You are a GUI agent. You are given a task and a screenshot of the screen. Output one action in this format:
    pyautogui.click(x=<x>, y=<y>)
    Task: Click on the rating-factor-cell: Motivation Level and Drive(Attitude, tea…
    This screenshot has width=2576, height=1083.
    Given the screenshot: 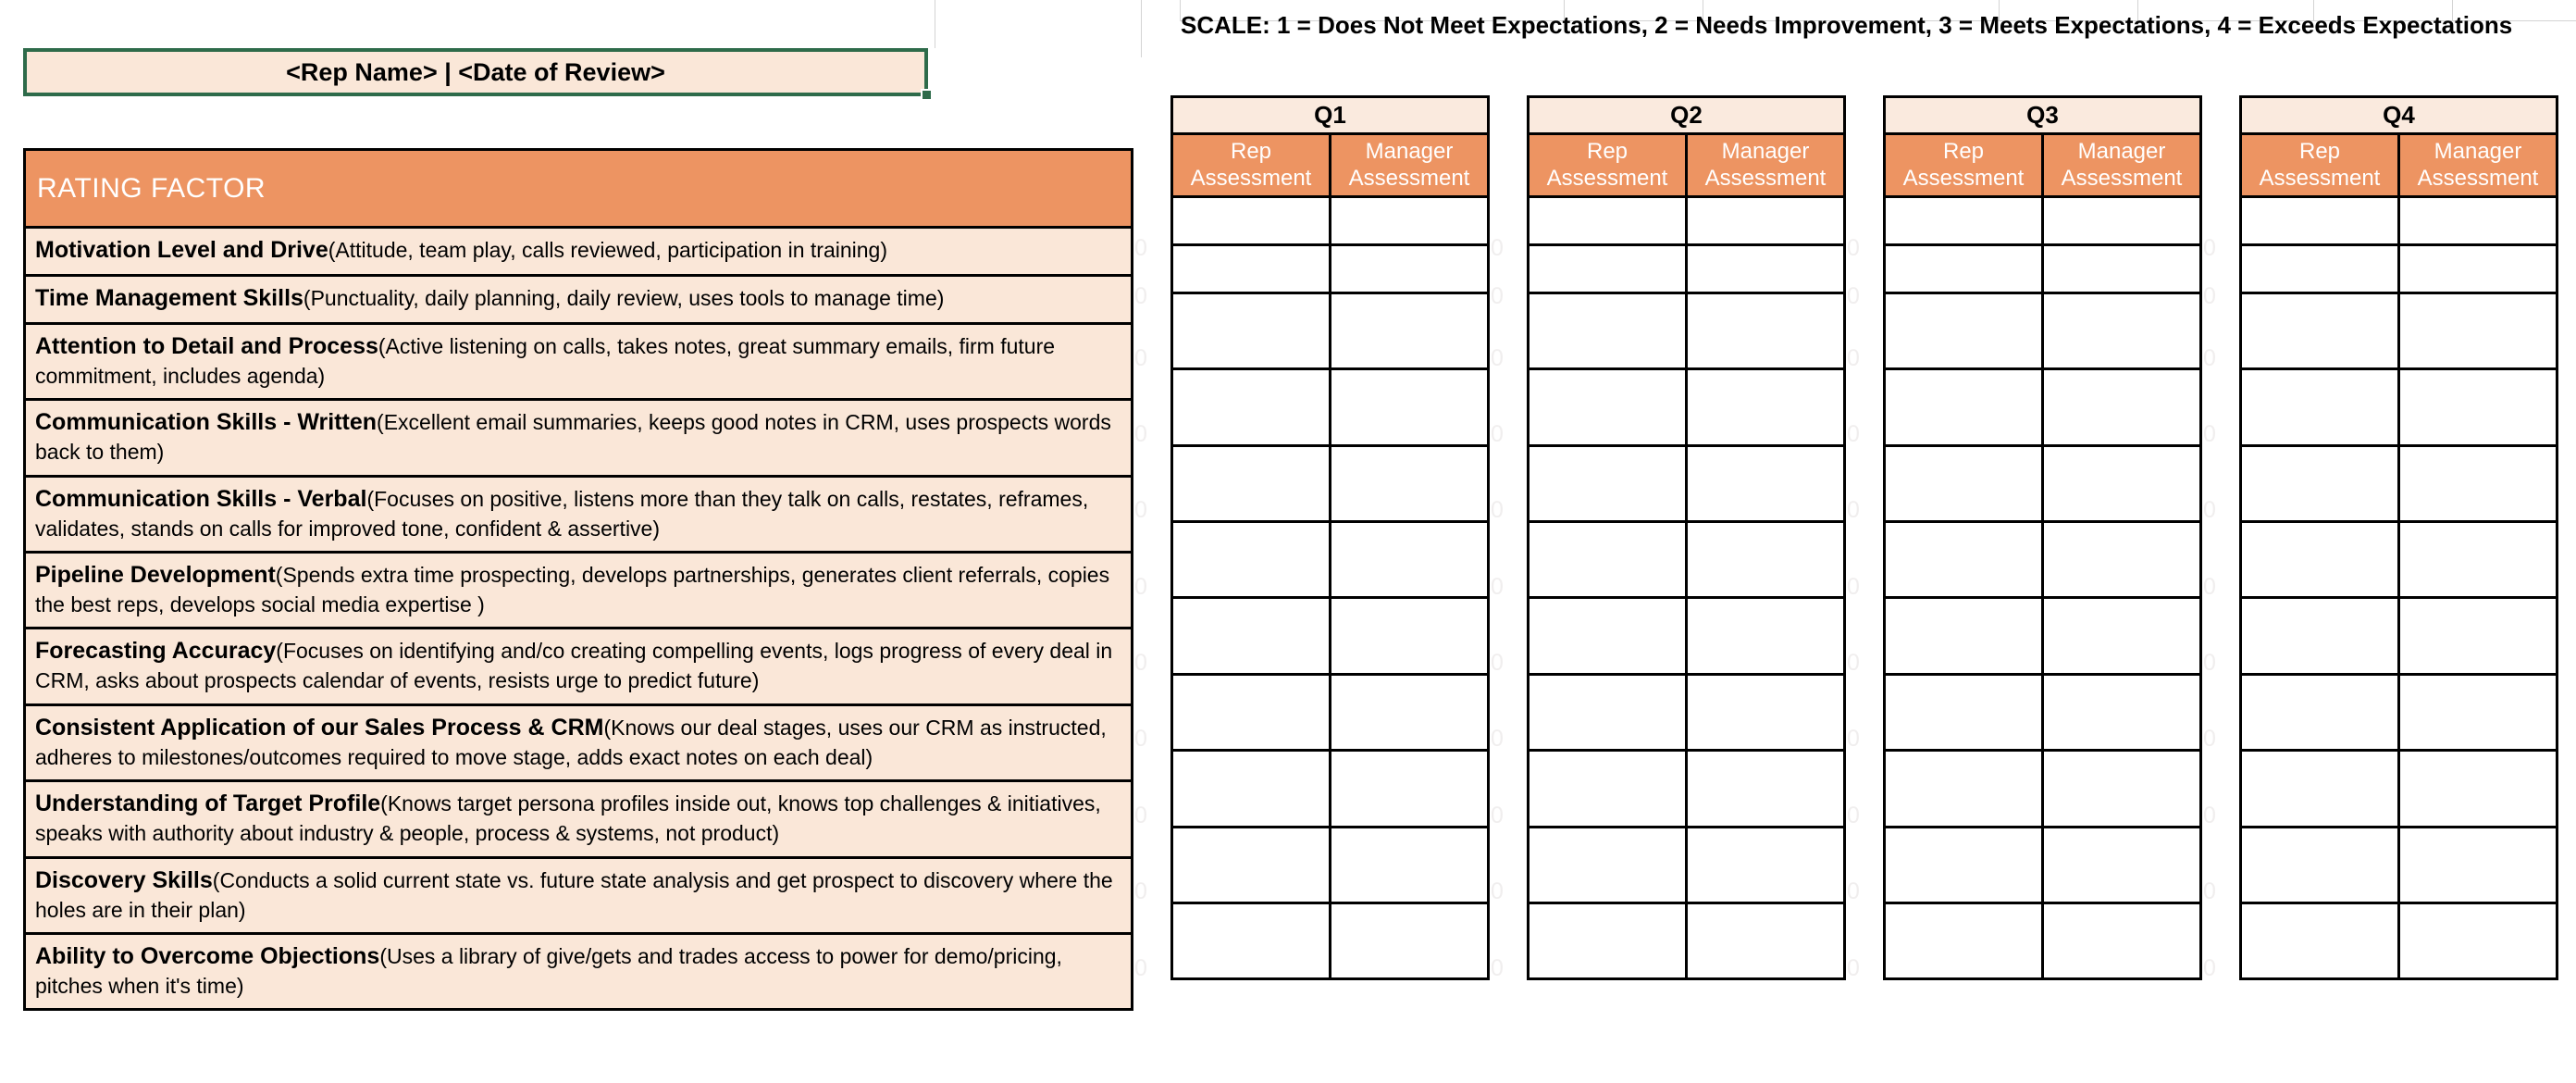 What is the action you would take?
    pyautogui.click(x=578, y=251)
    